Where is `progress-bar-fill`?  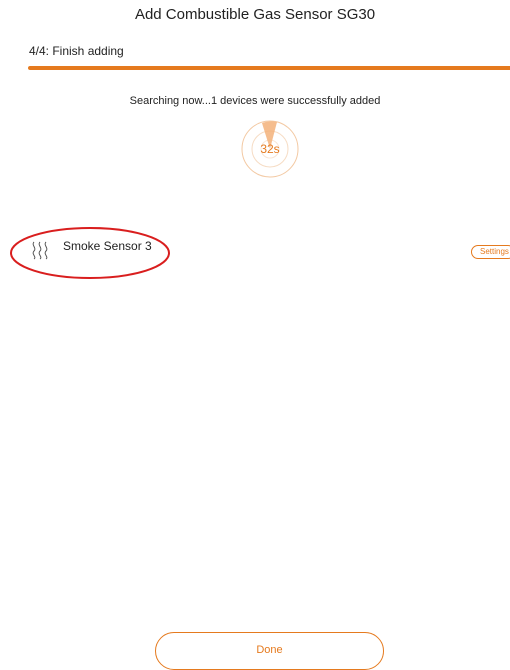
progress-bar-fill is located at coordinates (269, 68).